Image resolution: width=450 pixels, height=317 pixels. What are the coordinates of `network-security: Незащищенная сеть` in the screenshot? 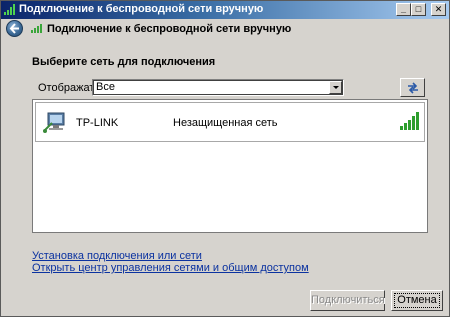 It's located at (225, 123).